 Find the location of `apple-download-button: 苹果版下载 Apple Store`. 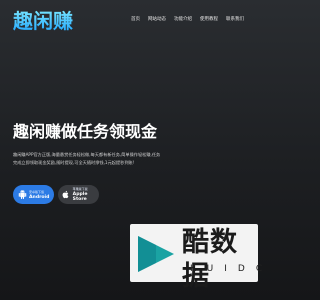

apple-download-button: 苹果版下载 Apple Store is located at coordinates (78, 194).